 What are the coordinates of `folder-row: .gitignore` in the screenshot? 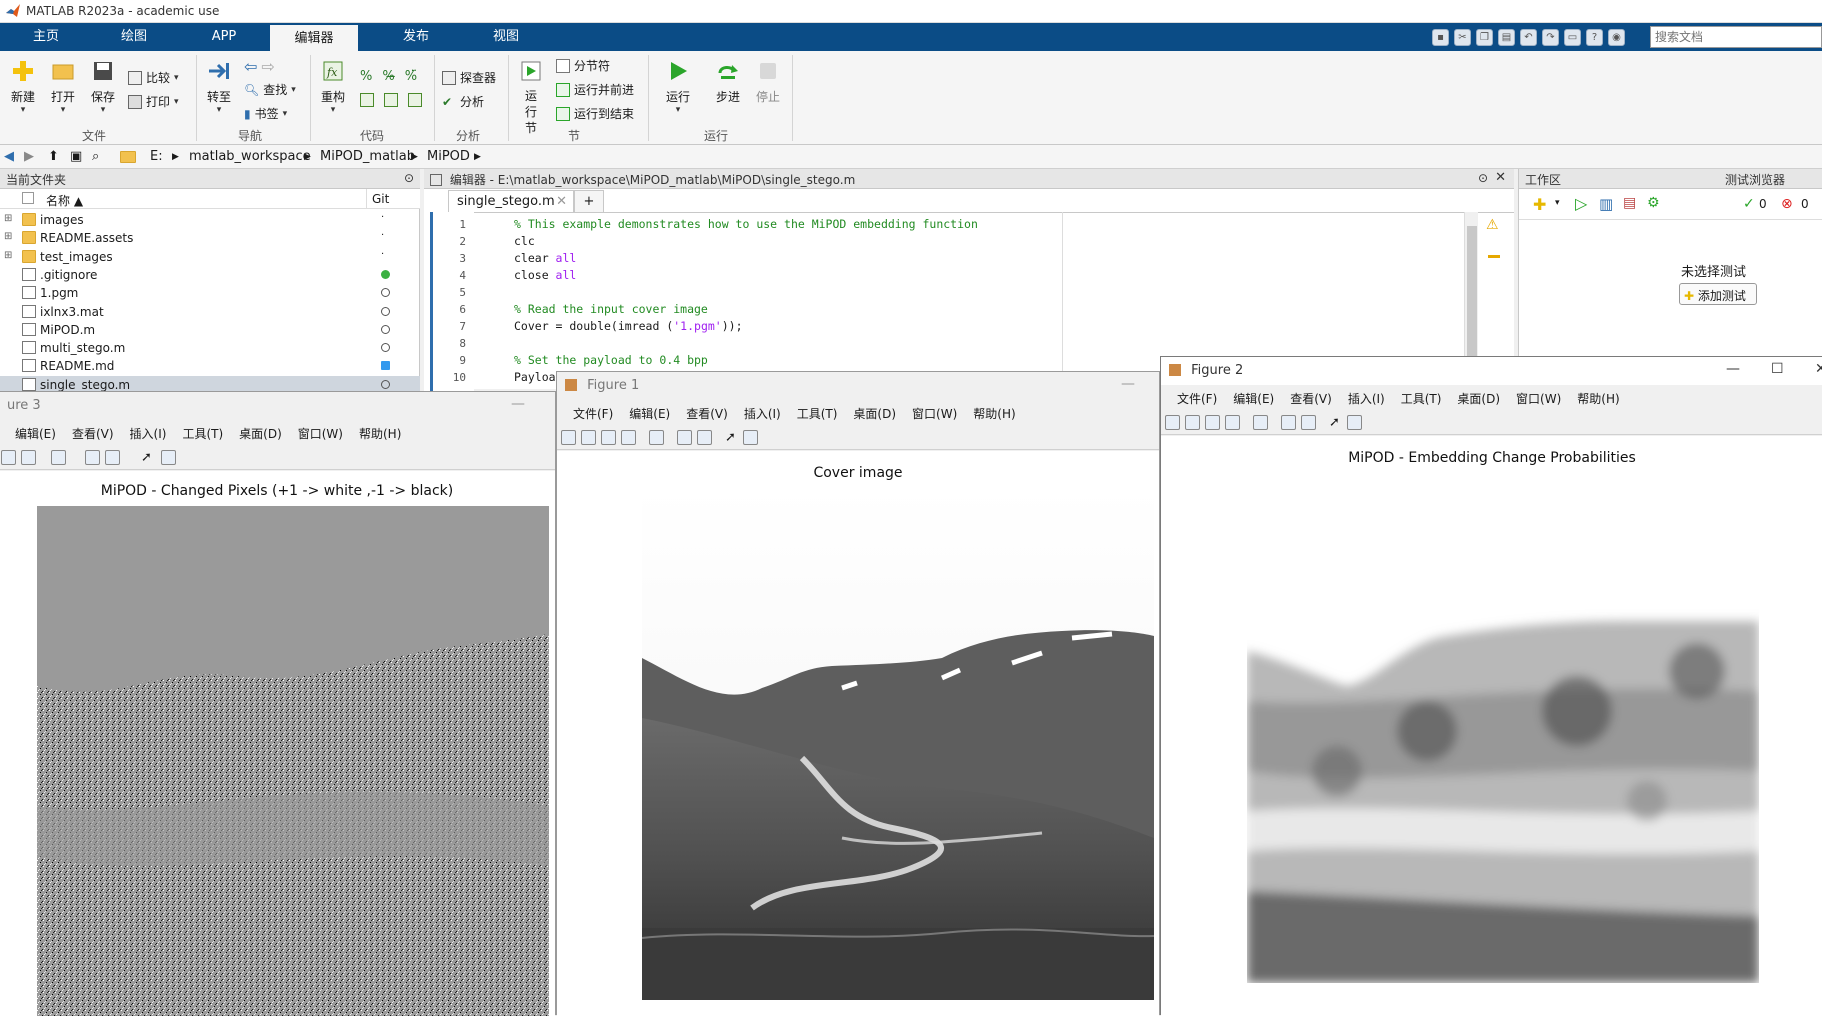 It's located at (210, 275).